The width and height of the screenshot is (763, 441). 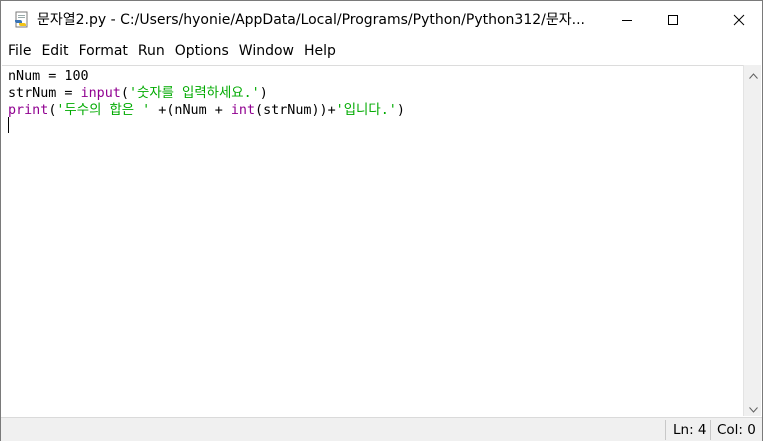 I want to click on chevron-down-icon, so click(x=753, y=407).